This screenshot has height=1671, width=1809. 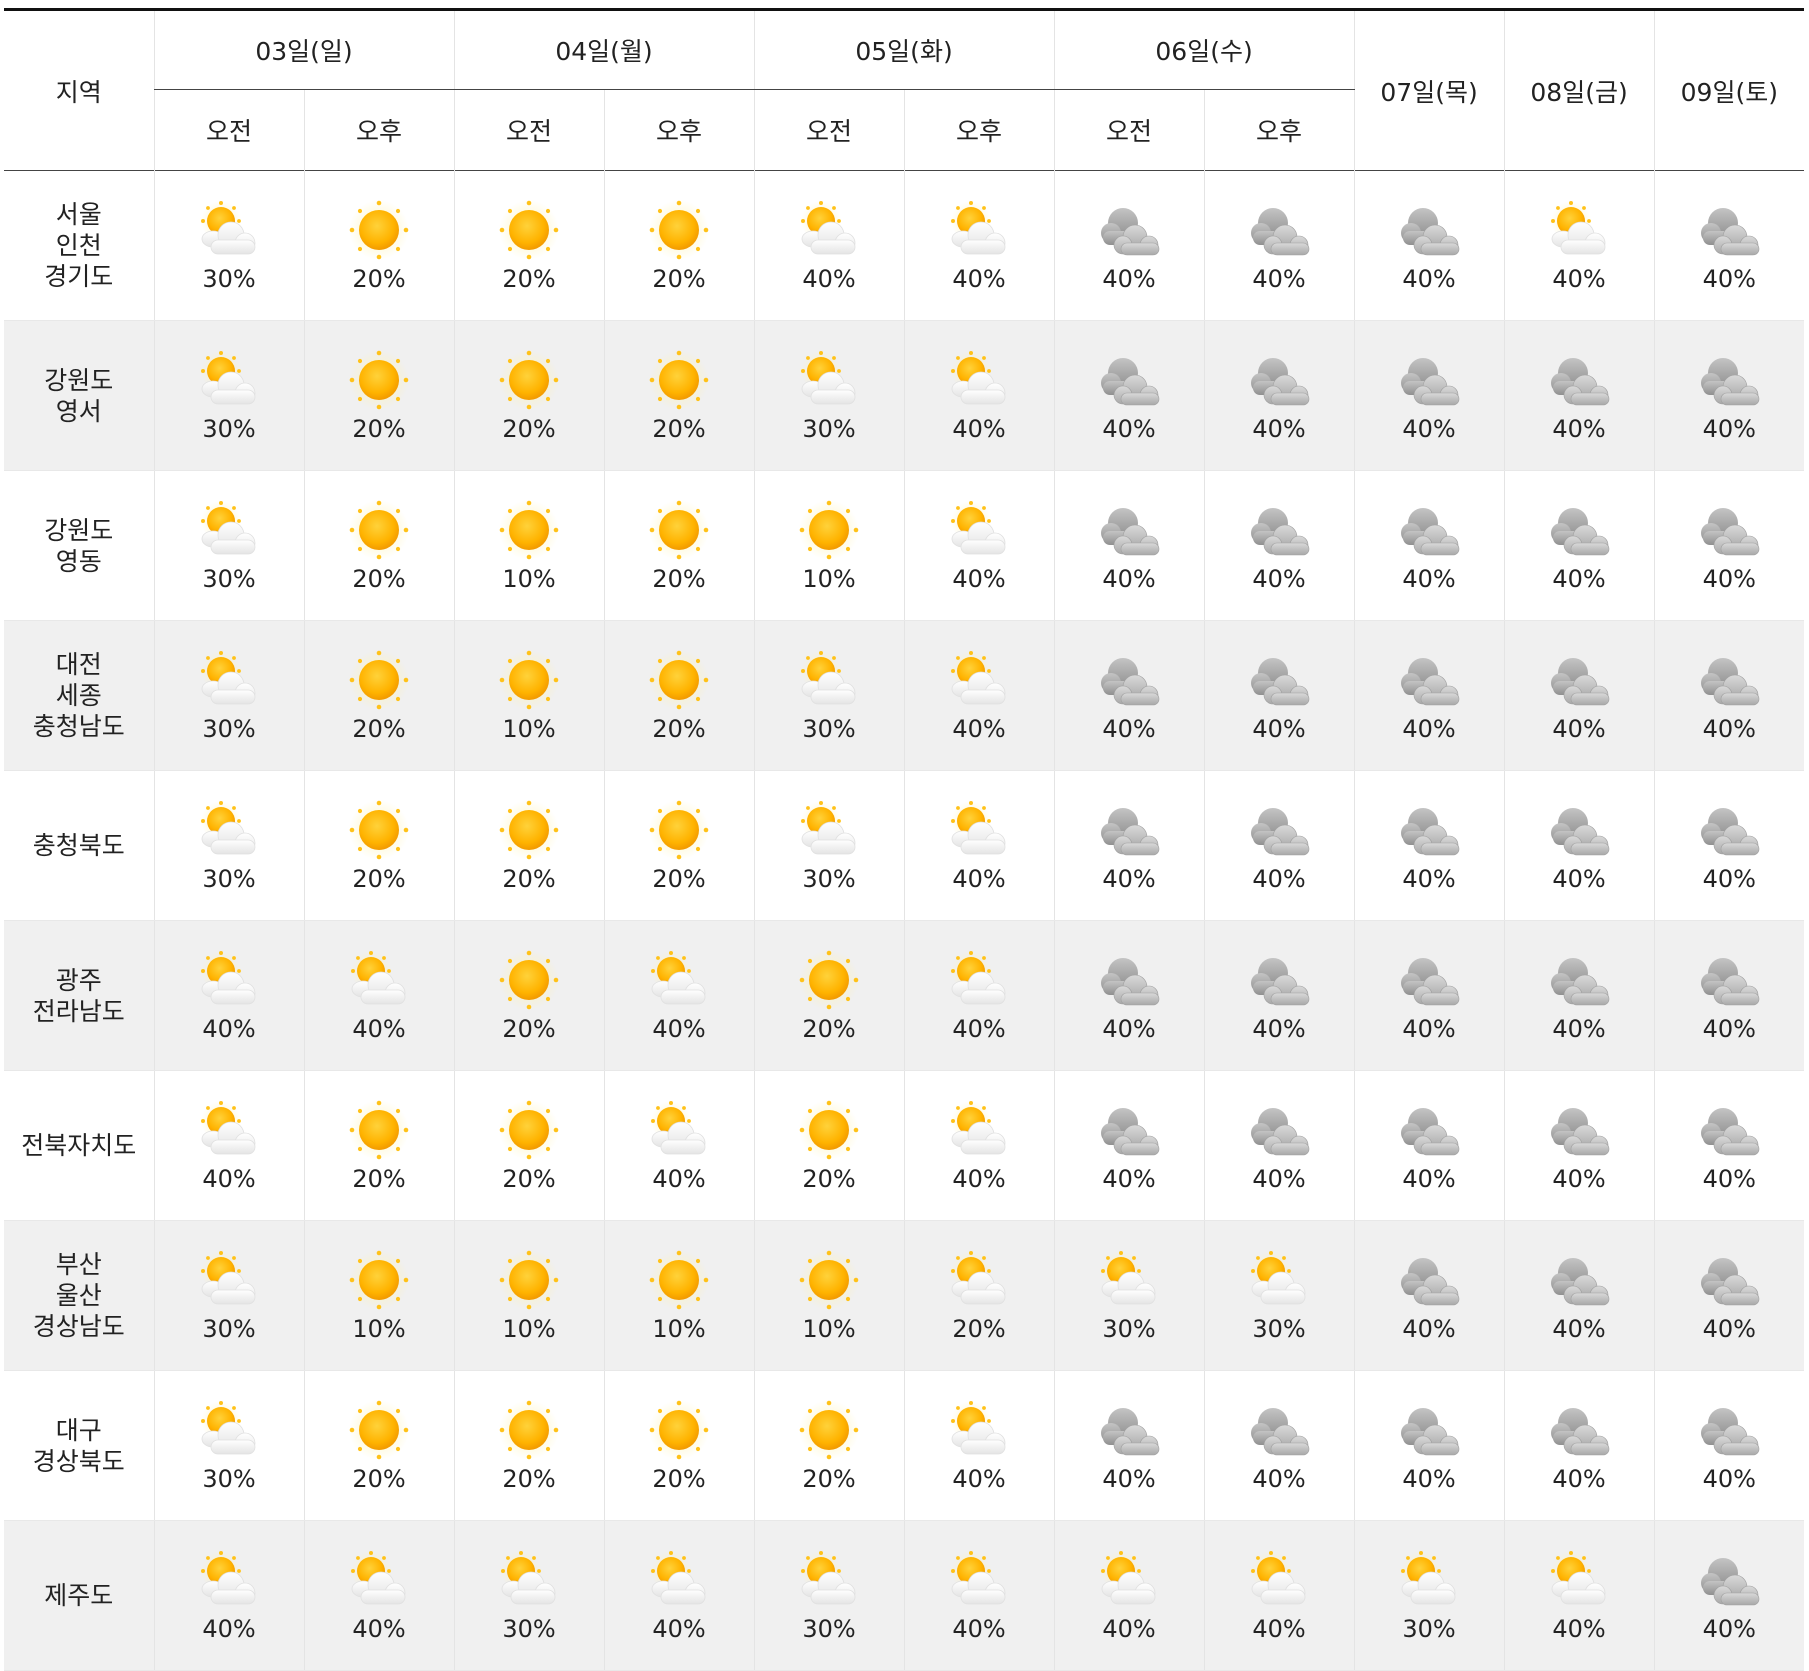 I want to click on region-cell: 대구 경상북도, so click(x=79, y=1445).